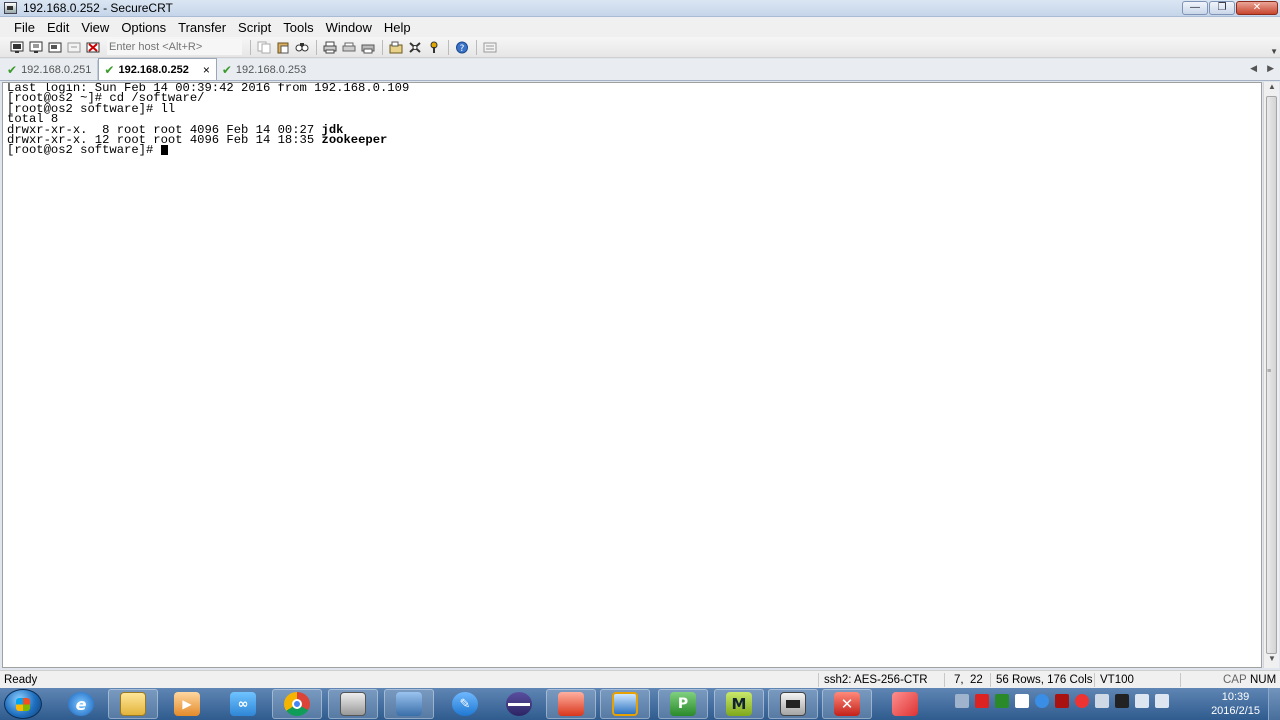 Image resolution: width=1280 pixels, height=720 pixels. Describe the element at coordinates (968, 680) in the screenshot. I see `status-cursor-position: 7, 22` at that location.